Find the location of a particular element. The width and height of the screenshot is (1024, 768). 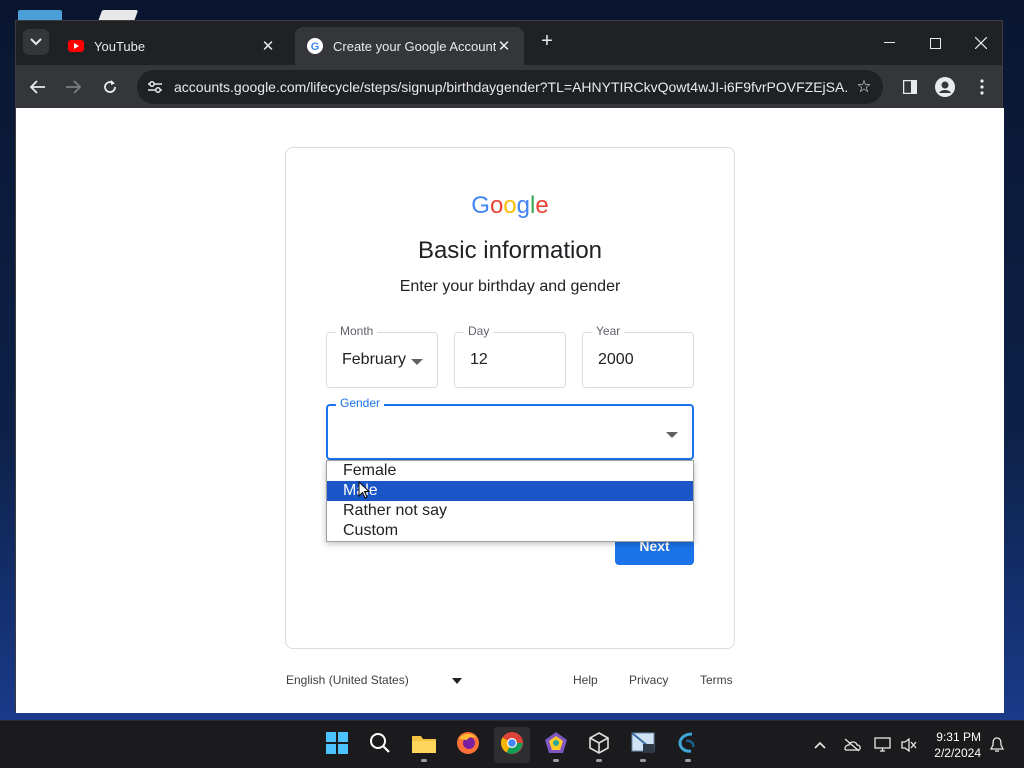

option-female: Female is located at coordinates (510, 471).